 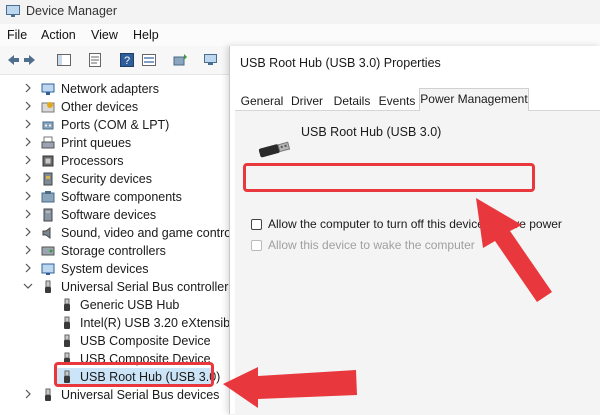 What do you see at coordinates (48, 251) in the screenshot?
I see `storage-controller-icon` at bounding box center [48, 251].